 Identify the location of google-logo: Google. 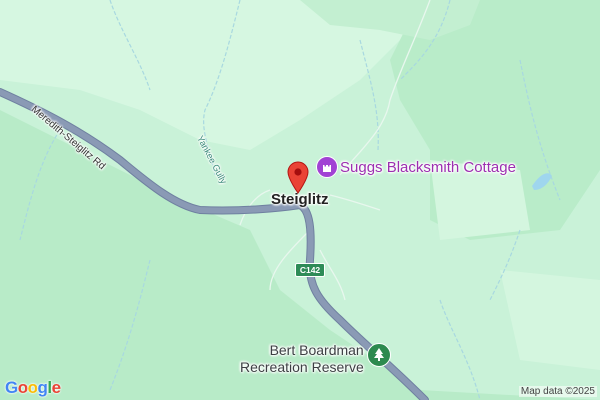
(33, 388).